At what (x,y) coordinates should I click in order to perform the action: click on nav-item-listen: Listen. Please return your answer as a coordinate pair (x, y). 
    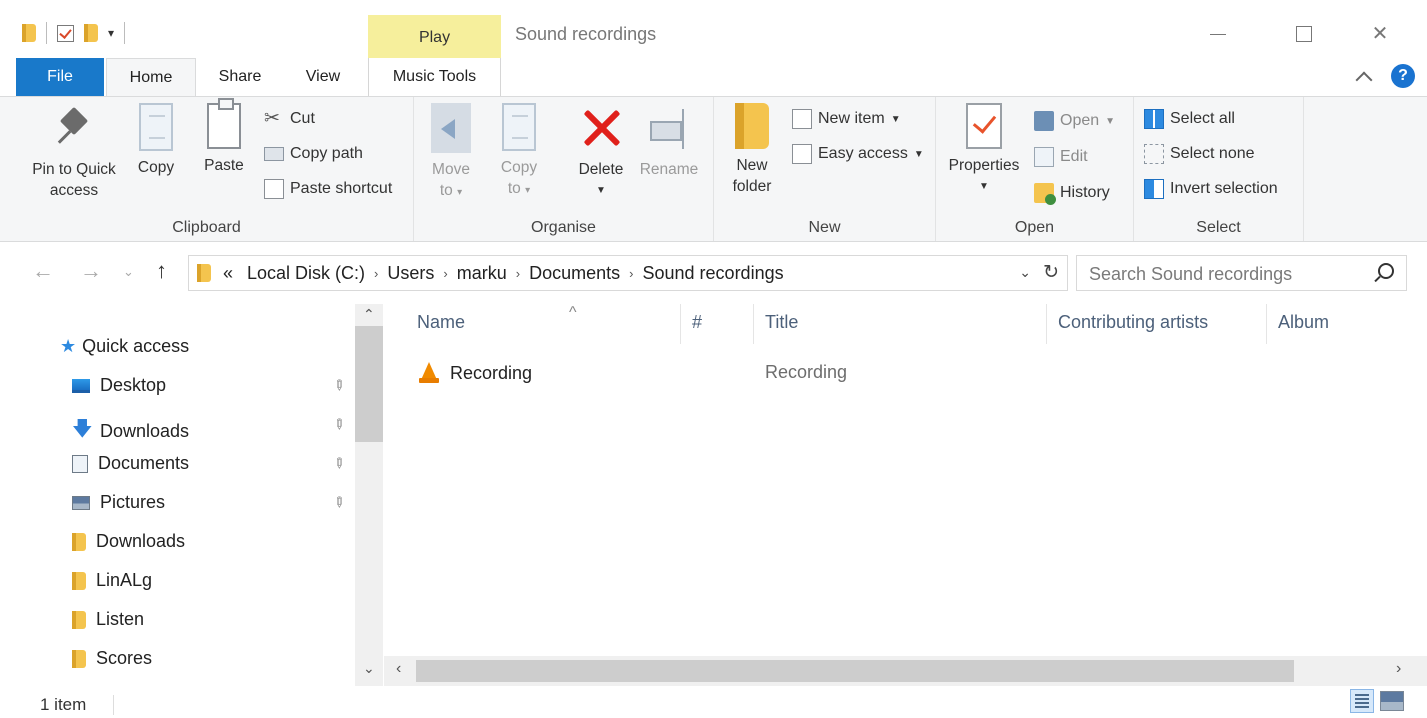
    Looking at the image, I should click on (108, 619).